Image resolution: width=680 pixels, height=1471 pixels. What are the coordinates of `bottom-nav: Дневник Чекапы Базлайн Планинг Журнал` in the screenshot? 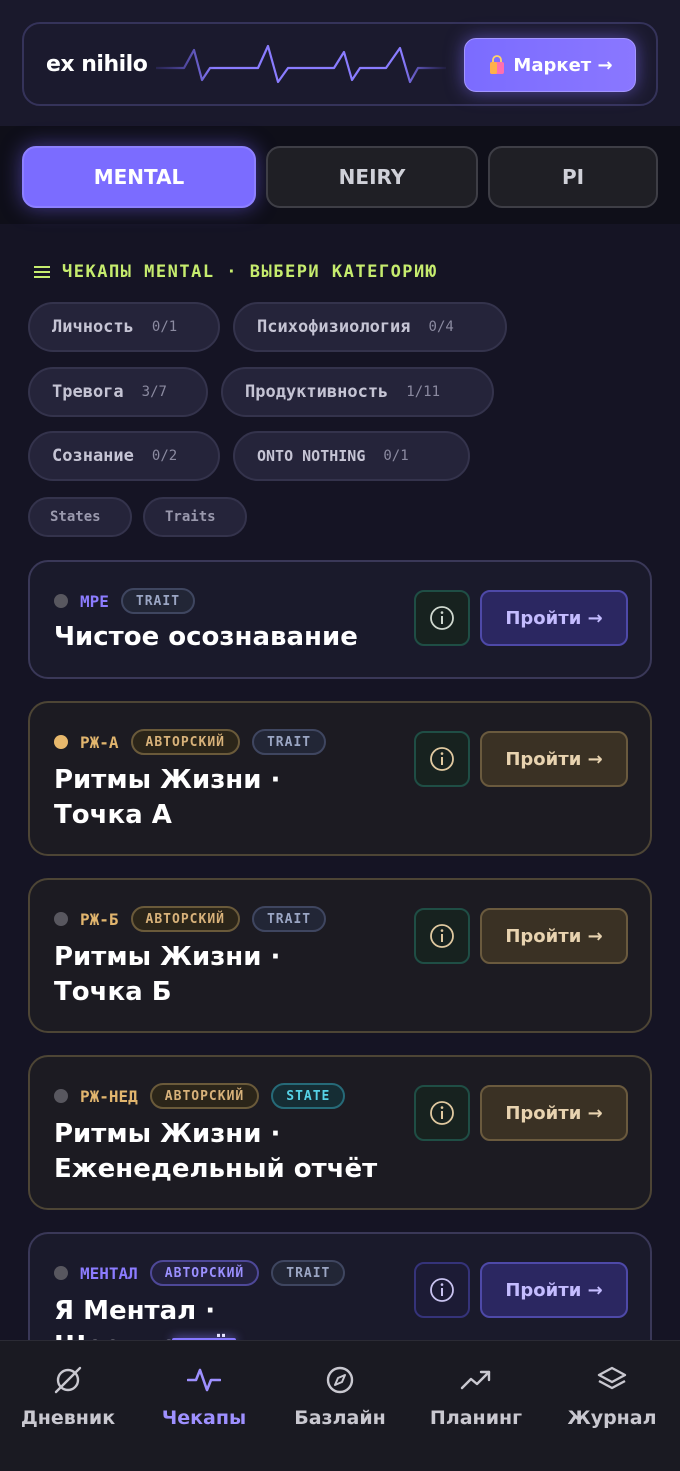 It's located at (340, 1405).